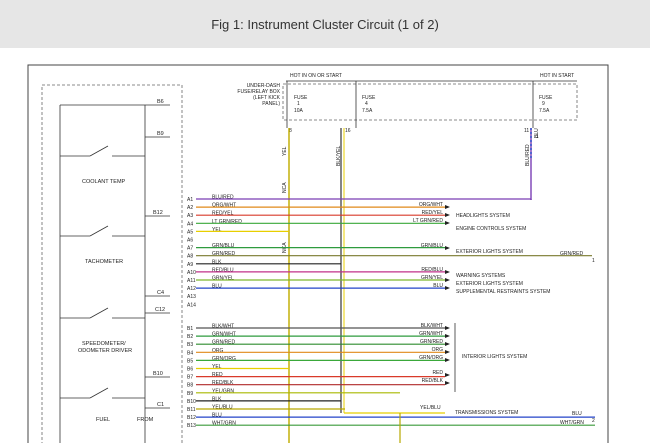  Describe the element at coordinates (191, 297) in the screenshot. I see `conn-a-pin-a13: A13` at that location.